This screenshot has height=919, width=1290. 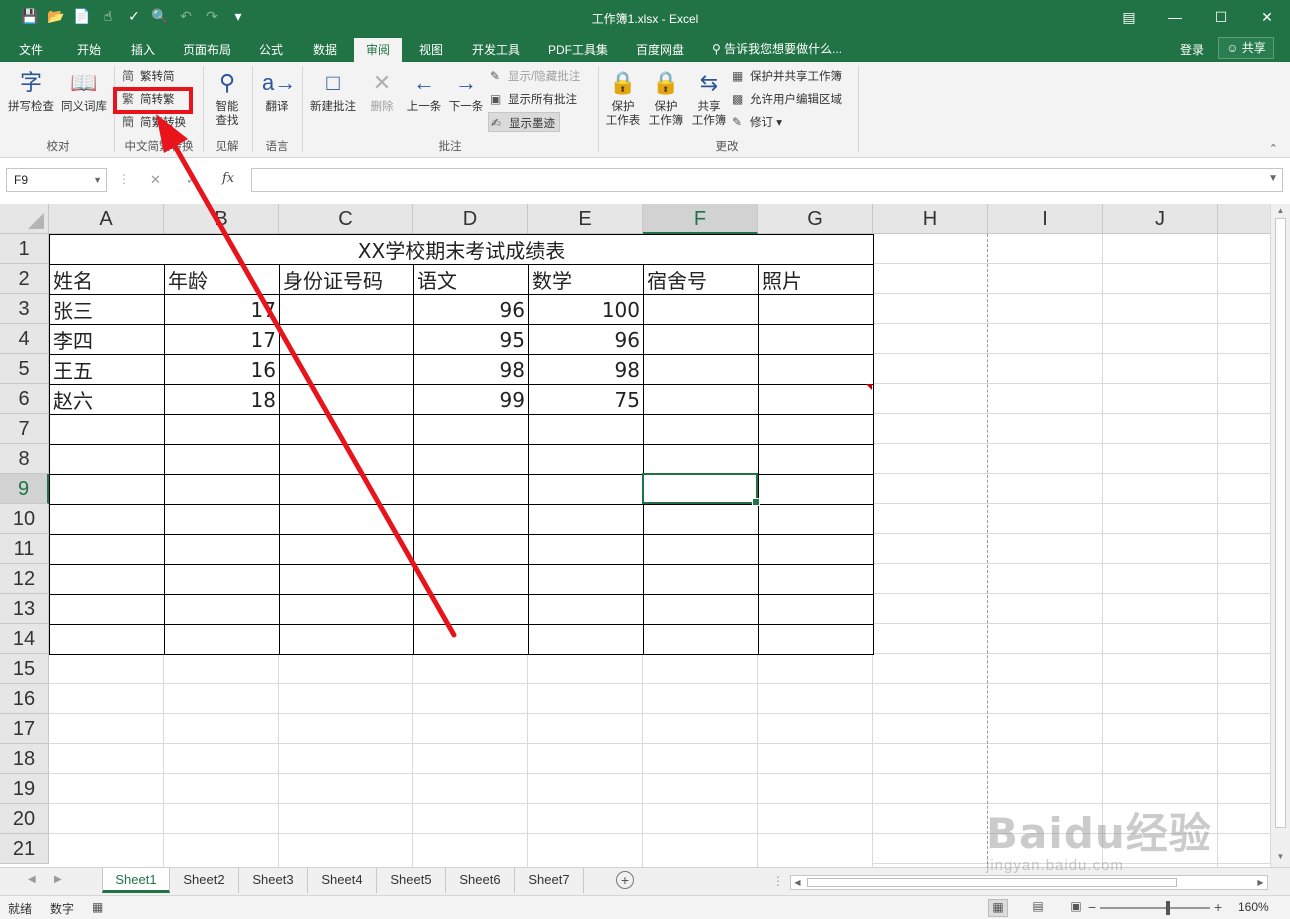 What do you see at coordinates (1280, 523) in the screenshot?
I see `vertical-scroll-thumb` at bounding box center [1280, 523].